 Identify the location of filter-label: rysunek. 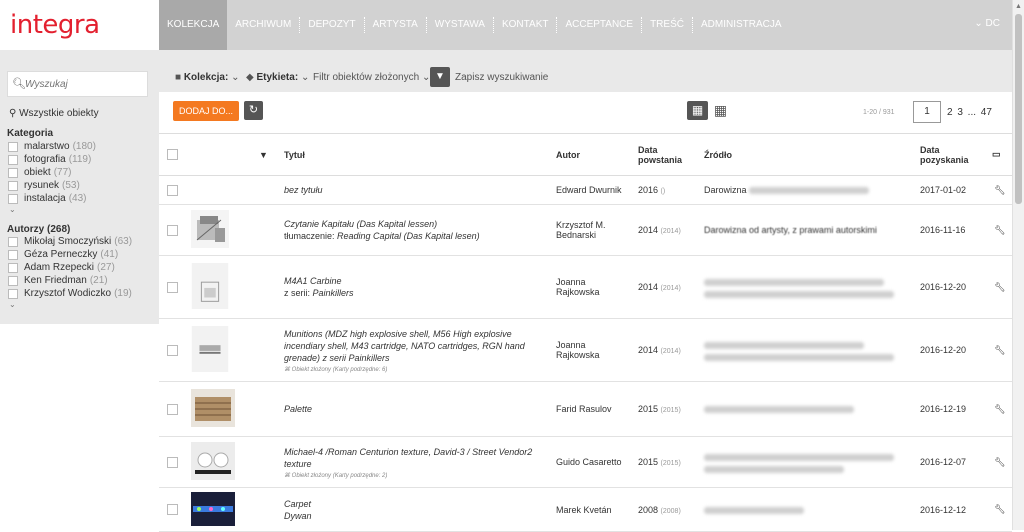
(42, 185).